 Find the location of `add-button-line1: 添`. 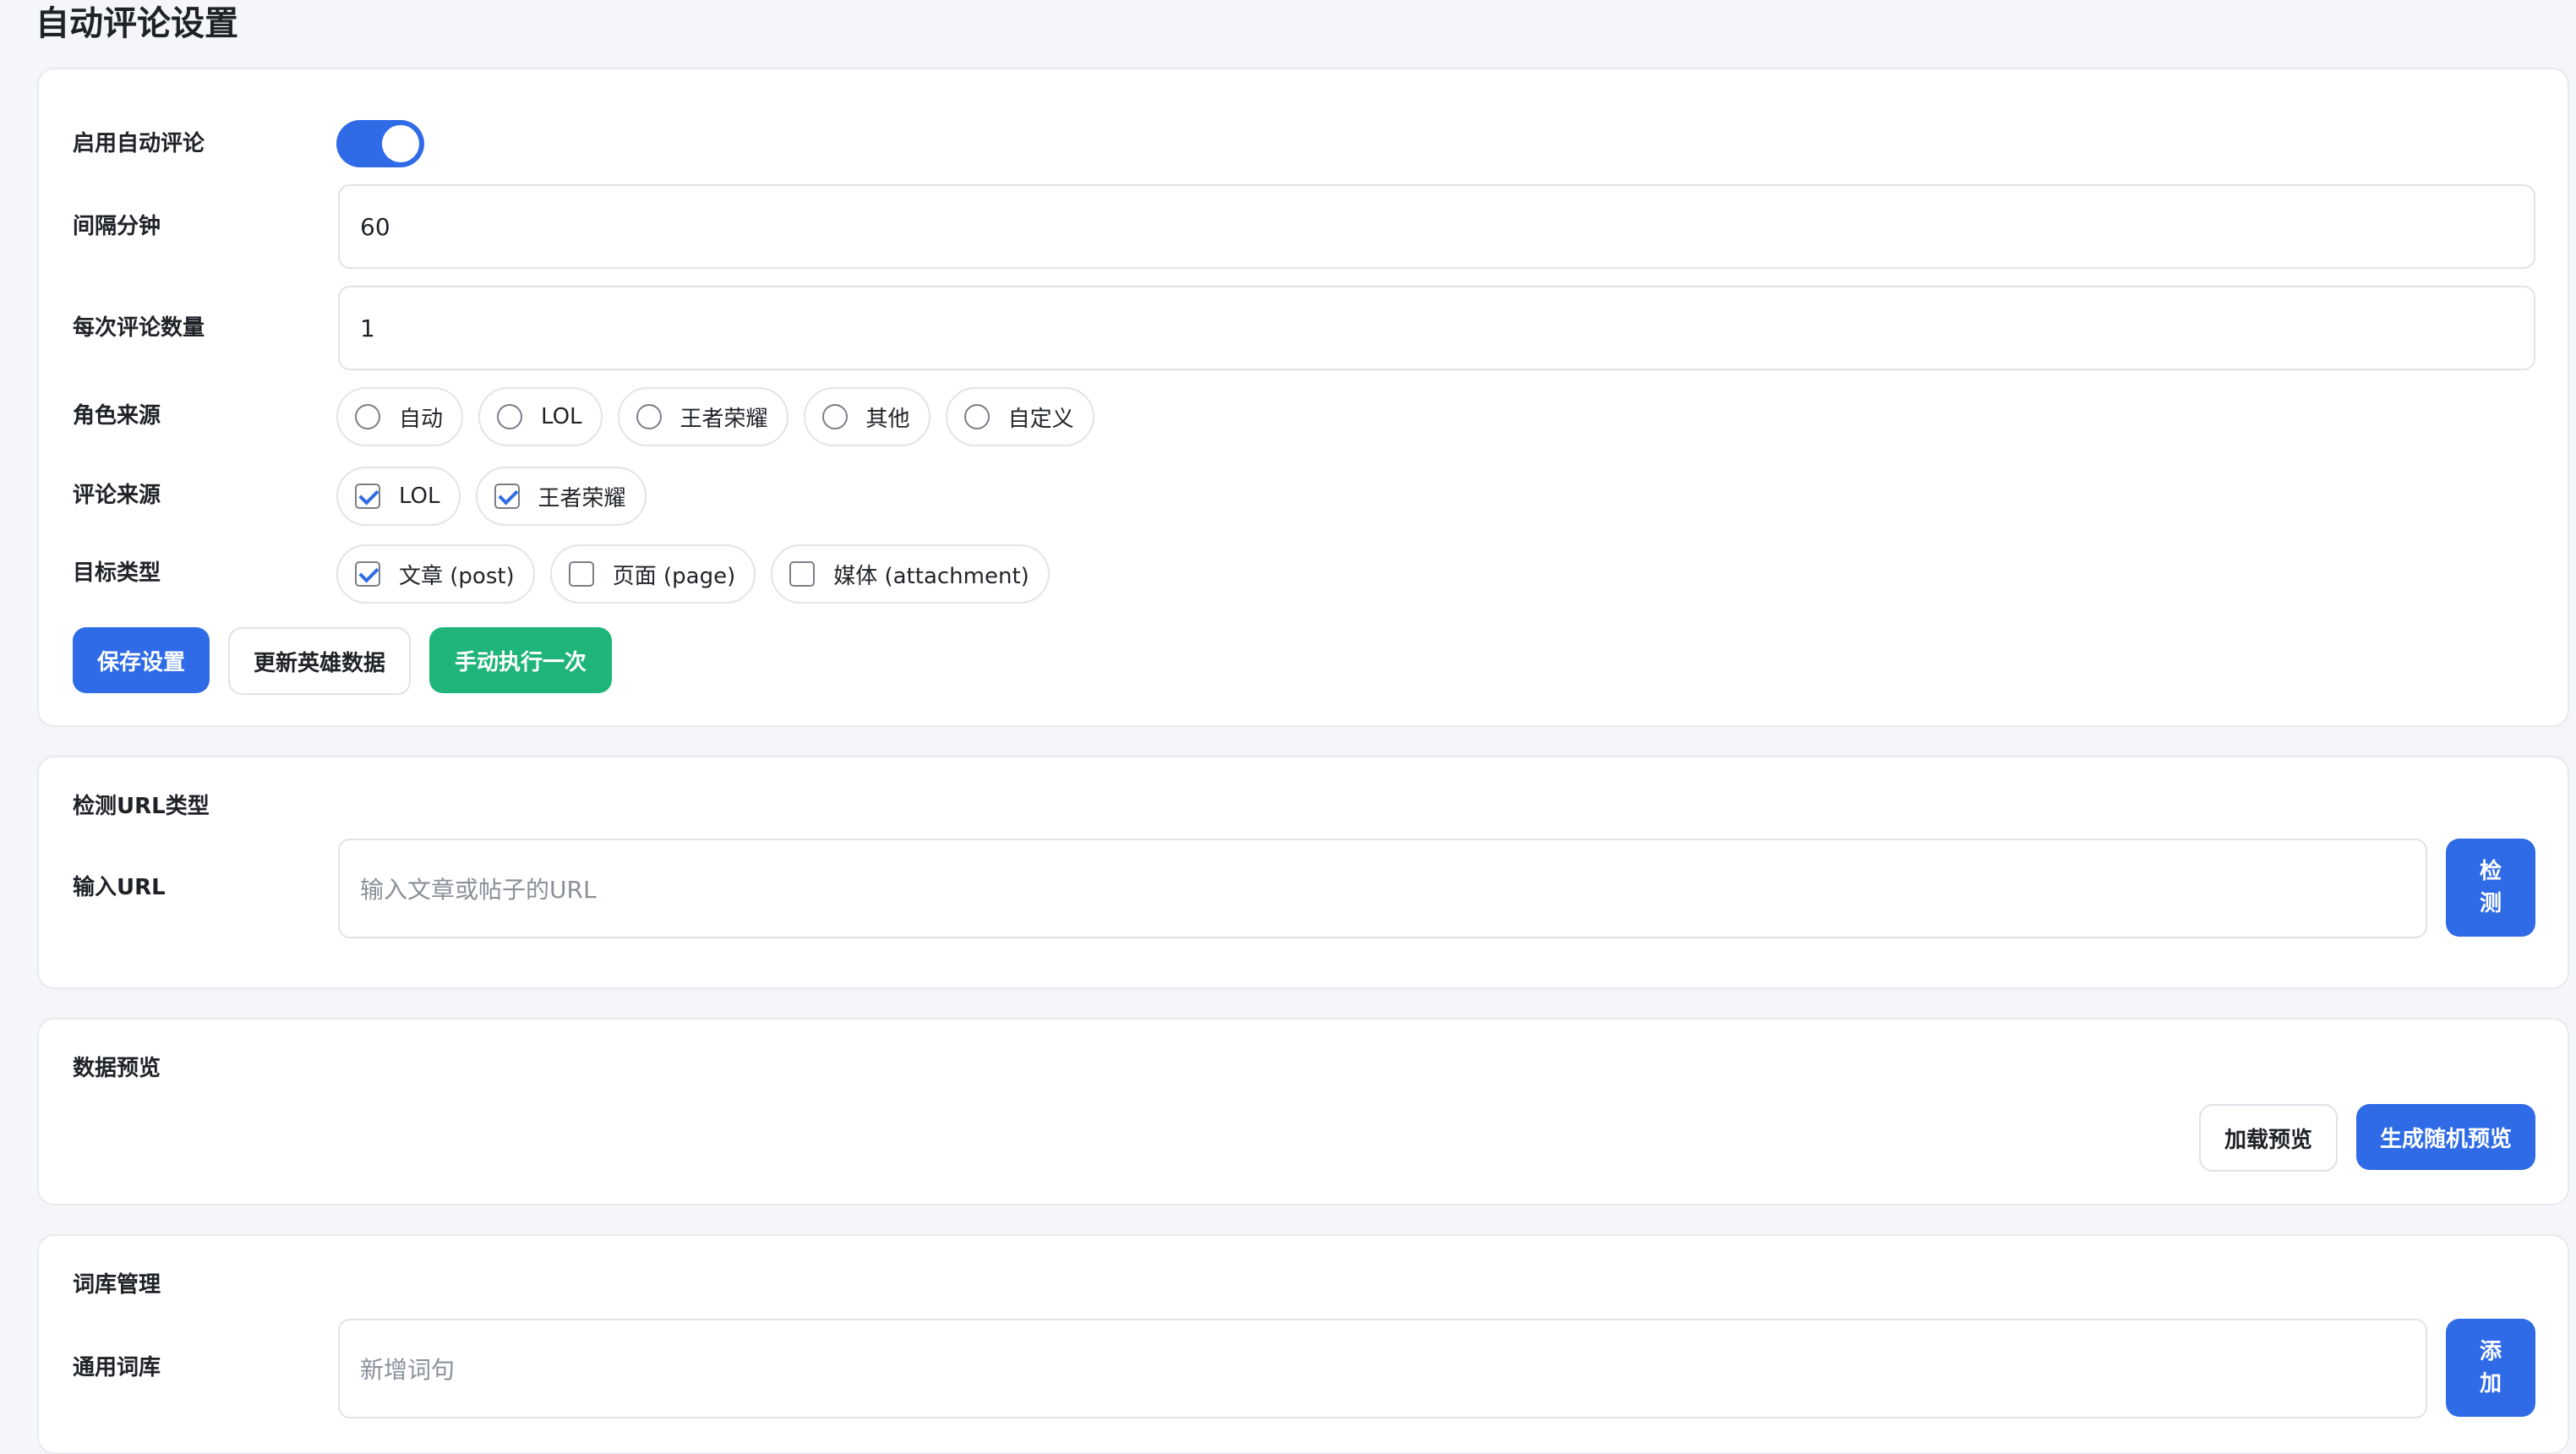

add-button-line1: 添 is located at coordinates (2490, 1351).